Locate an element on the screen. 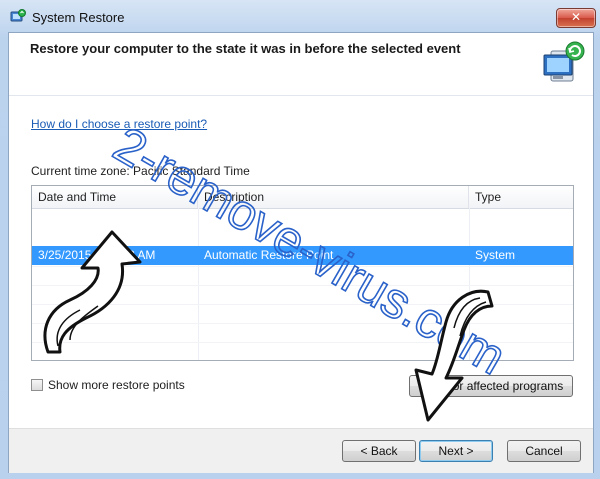  cell-type: System is located at coordinates (495, 255).